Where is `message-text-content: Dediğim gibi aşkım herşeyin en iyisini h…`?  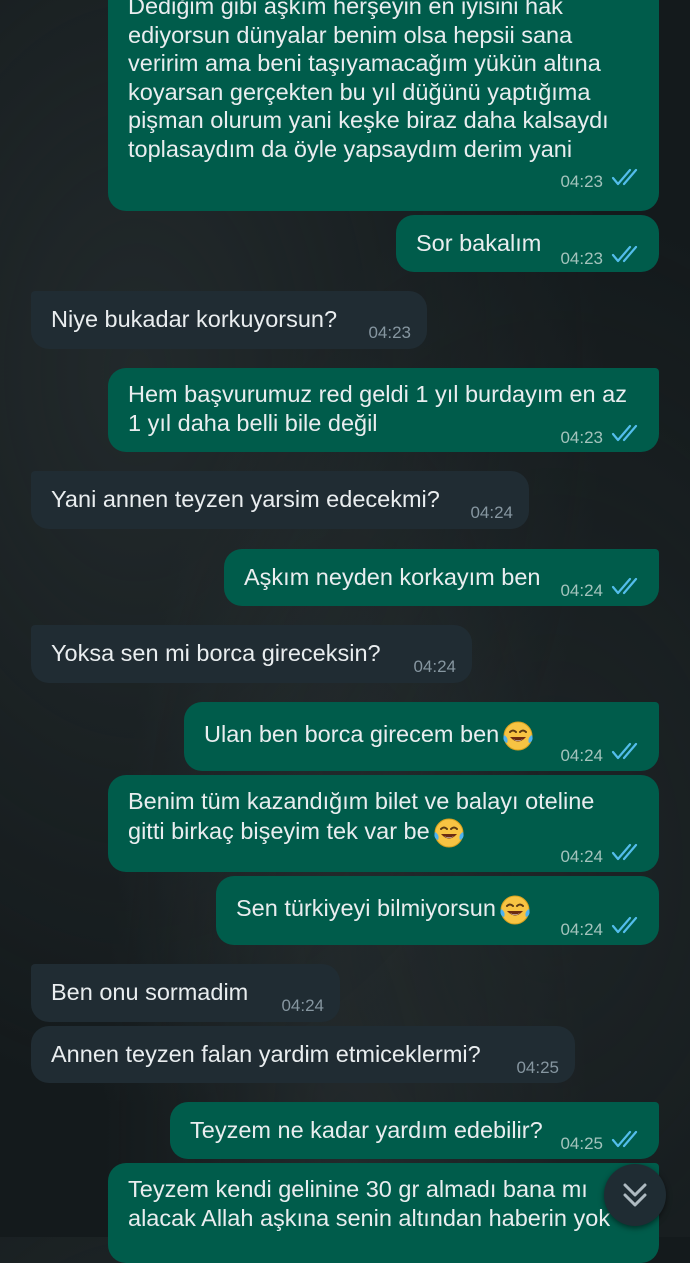 message-text-content: Dediğim gibi aşkım herşeyin en iyisini h… is located at coordinates (368, 81).